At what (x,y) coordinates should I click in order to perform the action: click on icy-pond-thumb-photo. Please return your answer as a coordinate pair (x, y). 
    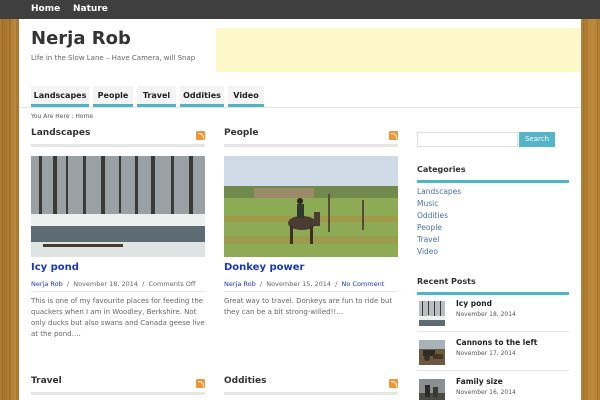
    Looking at the image, I should click on (432, 313).